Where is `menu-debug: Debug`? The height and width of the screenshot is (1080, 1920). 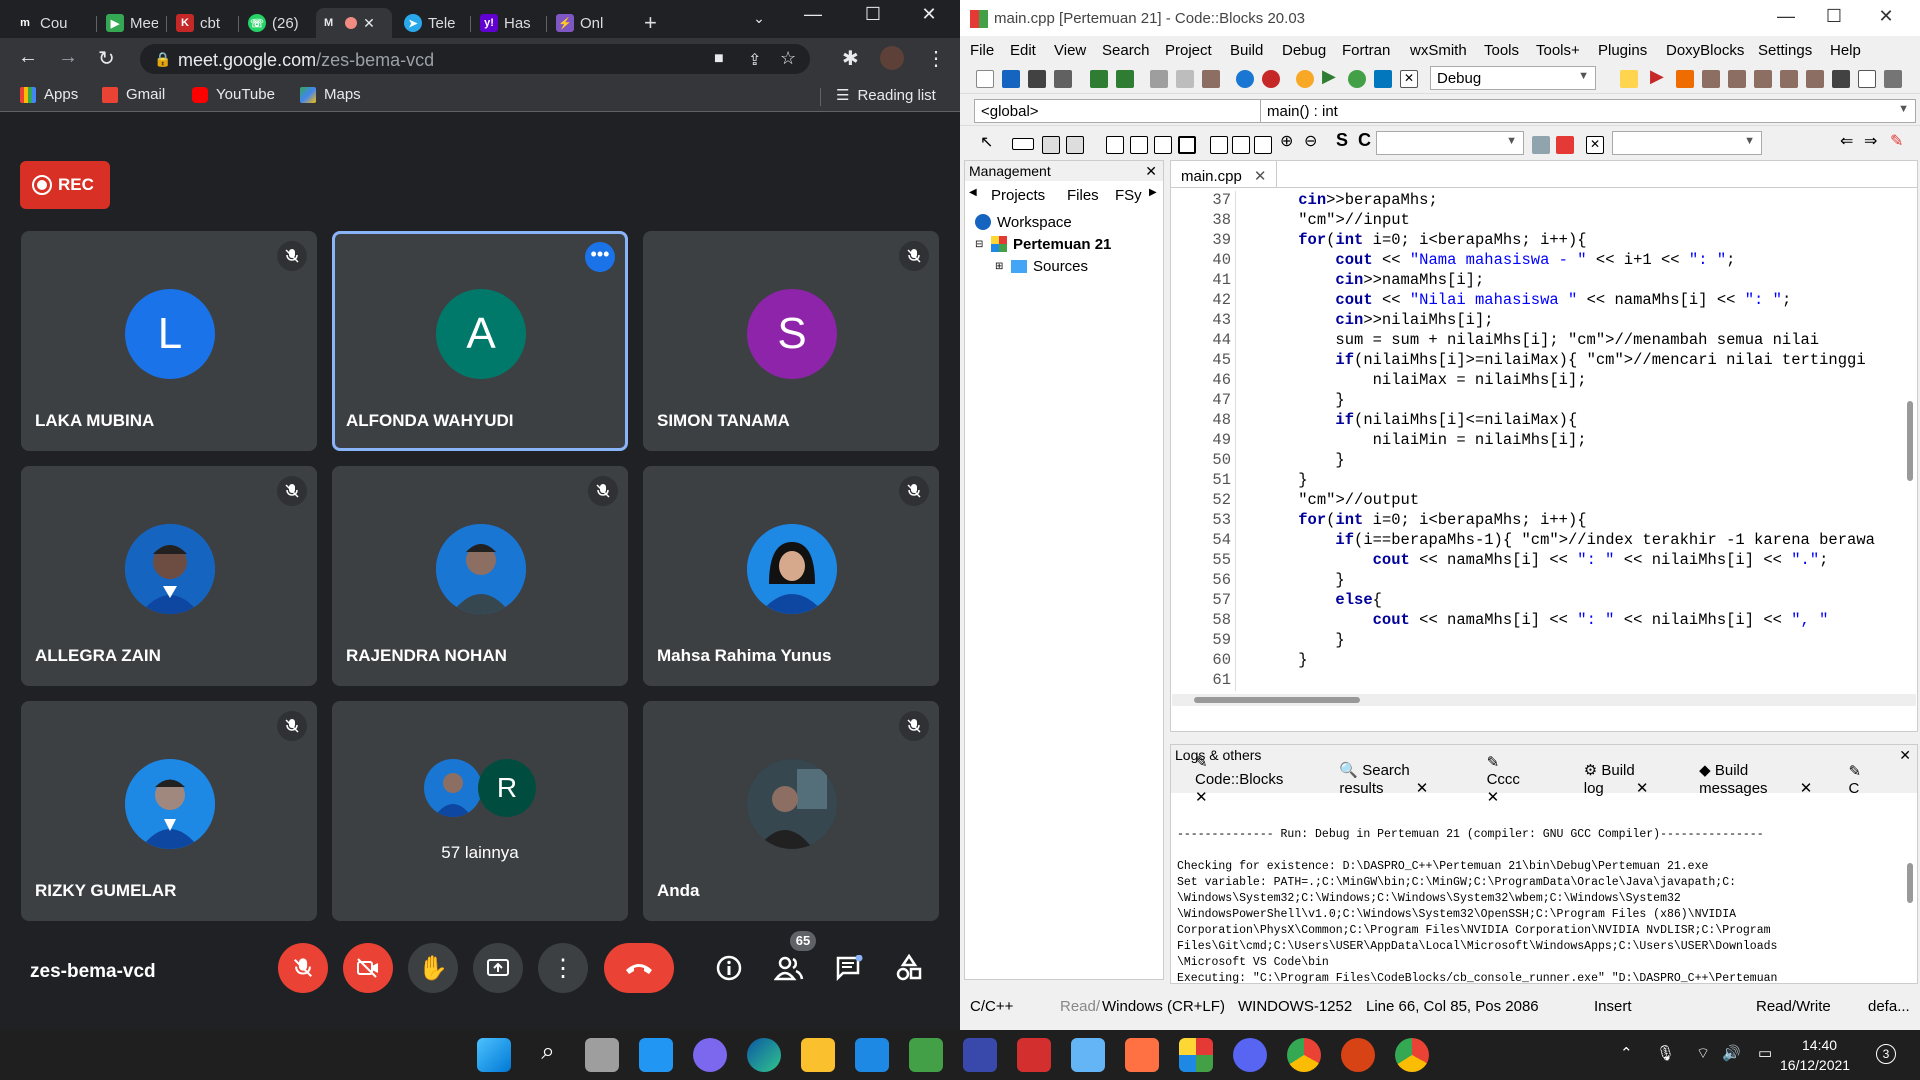 menu-debug: Debug is located at coordinates (1304, 50).